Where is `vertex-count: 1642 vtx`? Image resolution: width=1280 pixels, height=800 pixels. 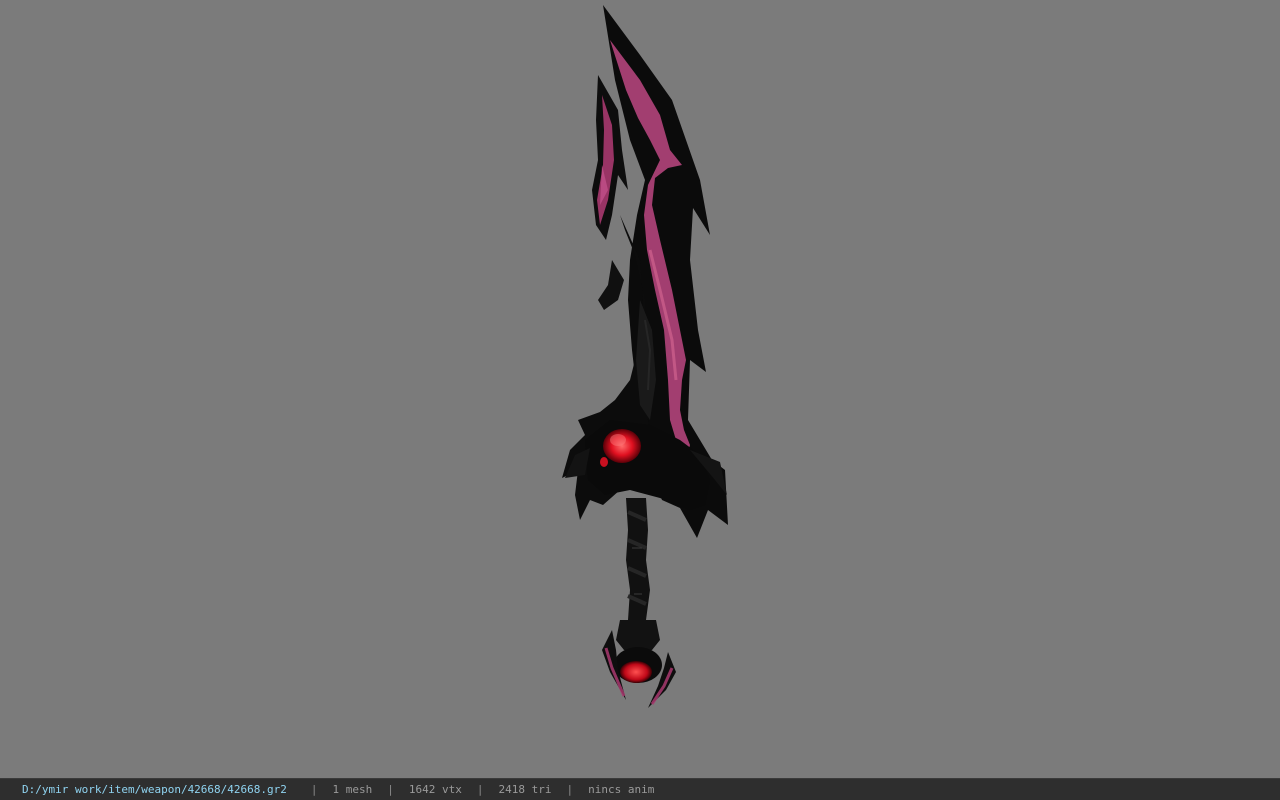
vertex-count: 1642 vtx is located at coordinates (435, 789).